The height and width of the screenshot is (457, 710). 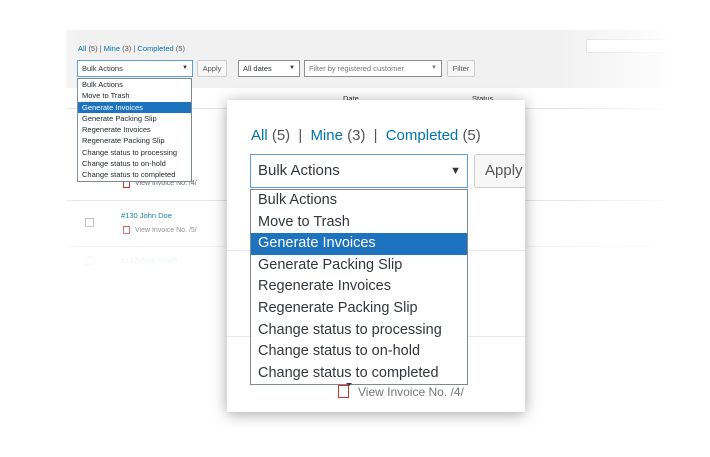 I want to click on dates-value: All dates, so click(x=257, y=68).